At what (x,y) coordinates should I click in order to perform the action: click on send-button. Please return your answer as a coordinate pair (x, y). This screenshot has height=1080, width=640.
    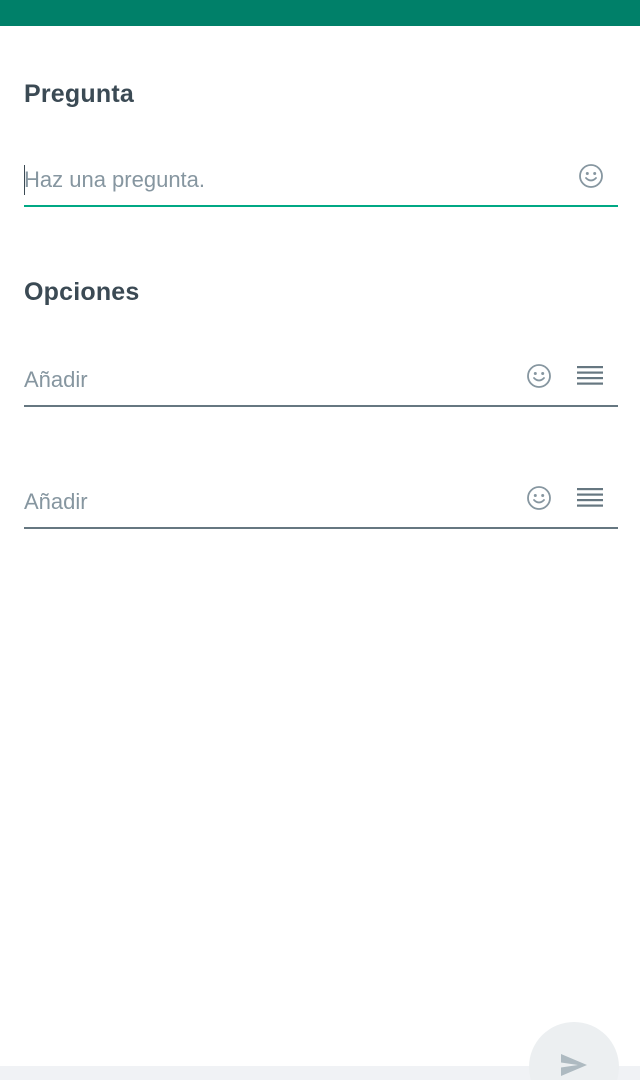
    Looking at the image, I should click on (574, 1051).